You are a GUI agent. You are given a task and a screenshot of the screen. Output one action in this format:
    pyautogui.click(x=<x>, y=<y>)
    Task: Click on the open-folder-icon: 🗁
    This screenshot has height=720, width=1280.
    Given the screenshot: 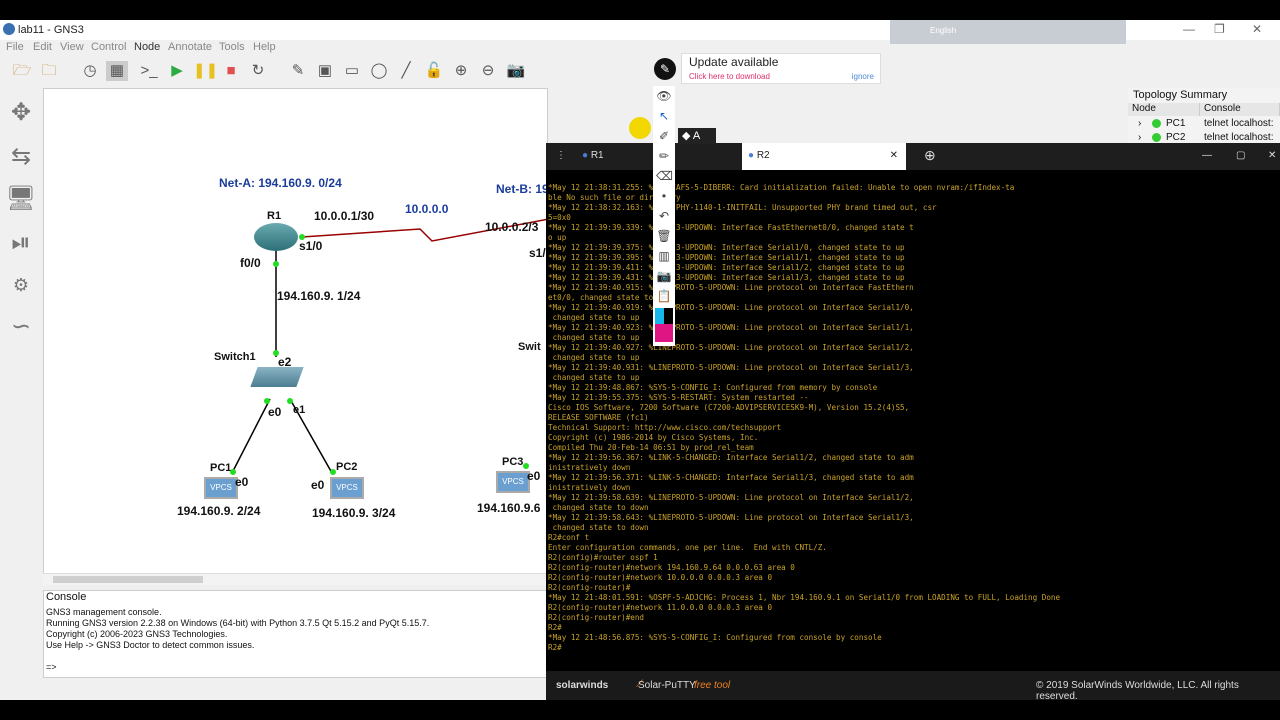 What is the action you would take?
    pyautogui.click(x=22, y=71)
    